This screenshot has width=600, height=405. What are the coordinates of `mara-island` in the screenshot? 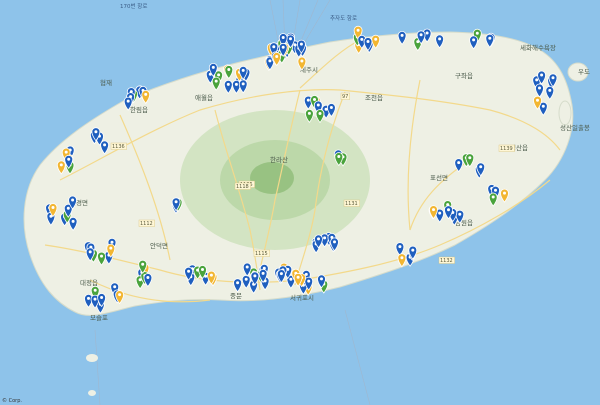 It's located at (92, 393).